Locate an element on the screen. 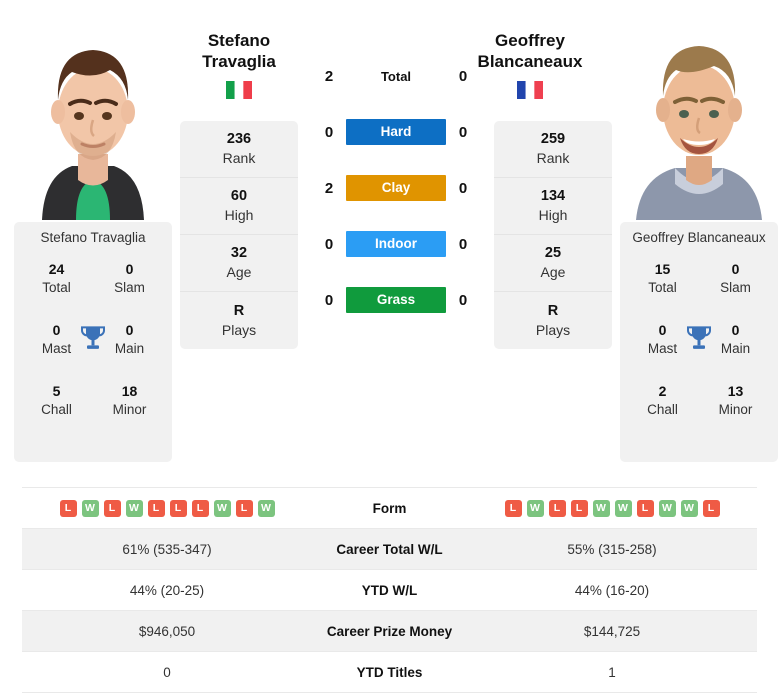  left-player-name-header: Stefano Travaglia is located at coordinates (239, 51).